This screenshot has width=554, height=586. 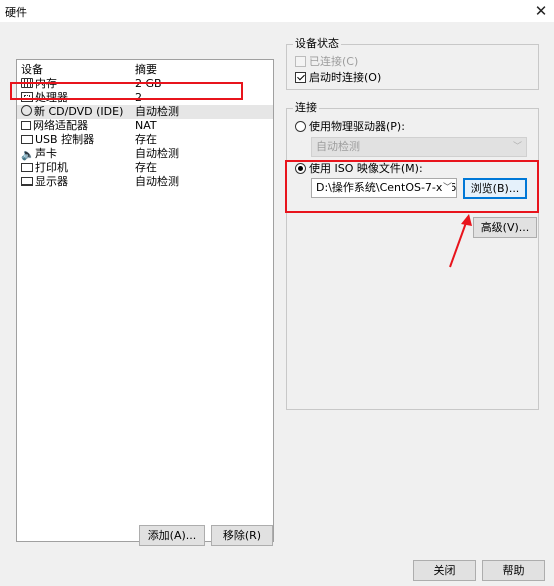 I want to click on device-row-sound: 🔈声卡 自动检测, so click(x=145, y=154).